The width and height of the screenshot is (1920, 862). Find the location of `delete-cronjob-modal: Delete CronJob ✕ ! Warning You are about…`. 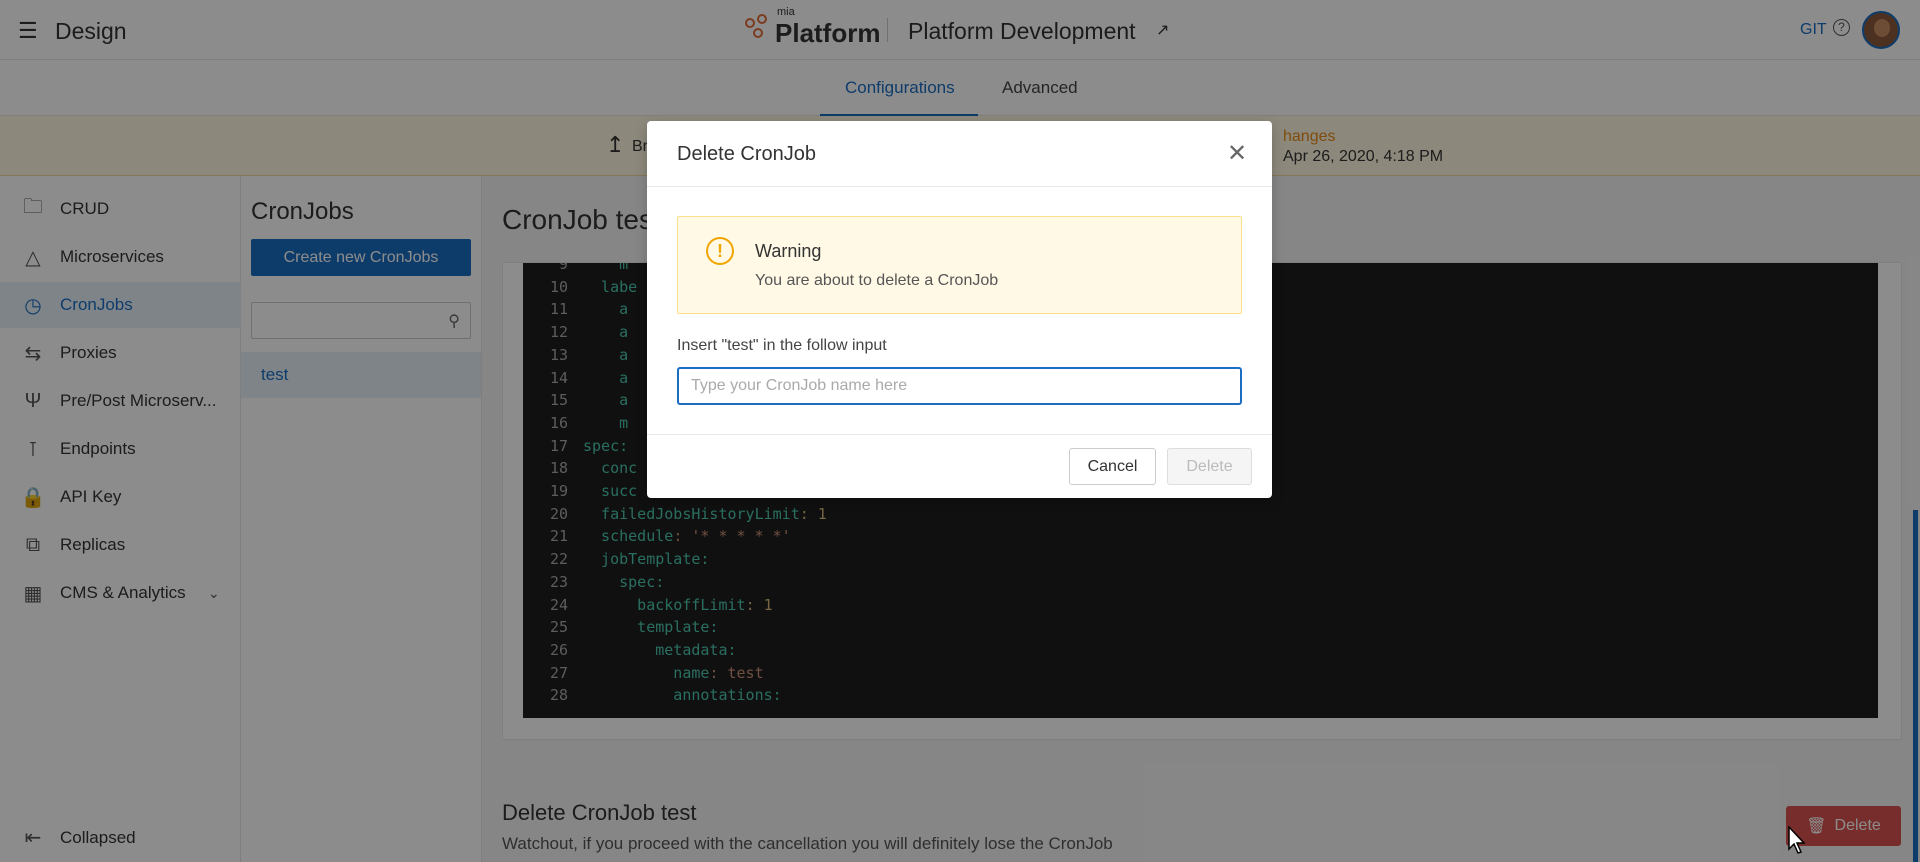

delete-cronjob-modal: Delete CronJob ✕ ! Warning You are about… is located at coordinates (959, 309).